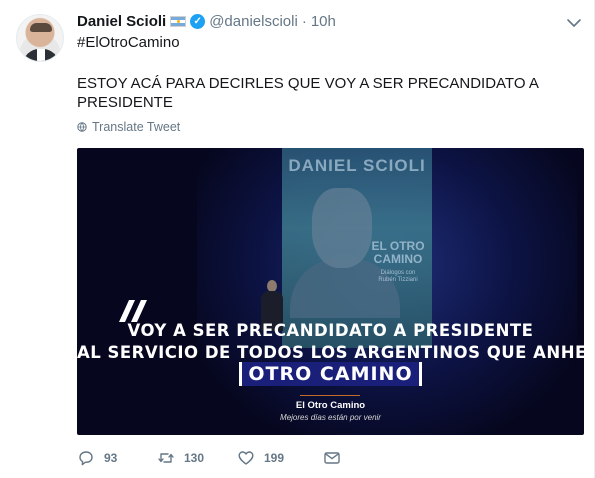  Describe the element at coordinates (121, 21) in the screenshot. I see `author-name: Daniel Scioli` at that location.